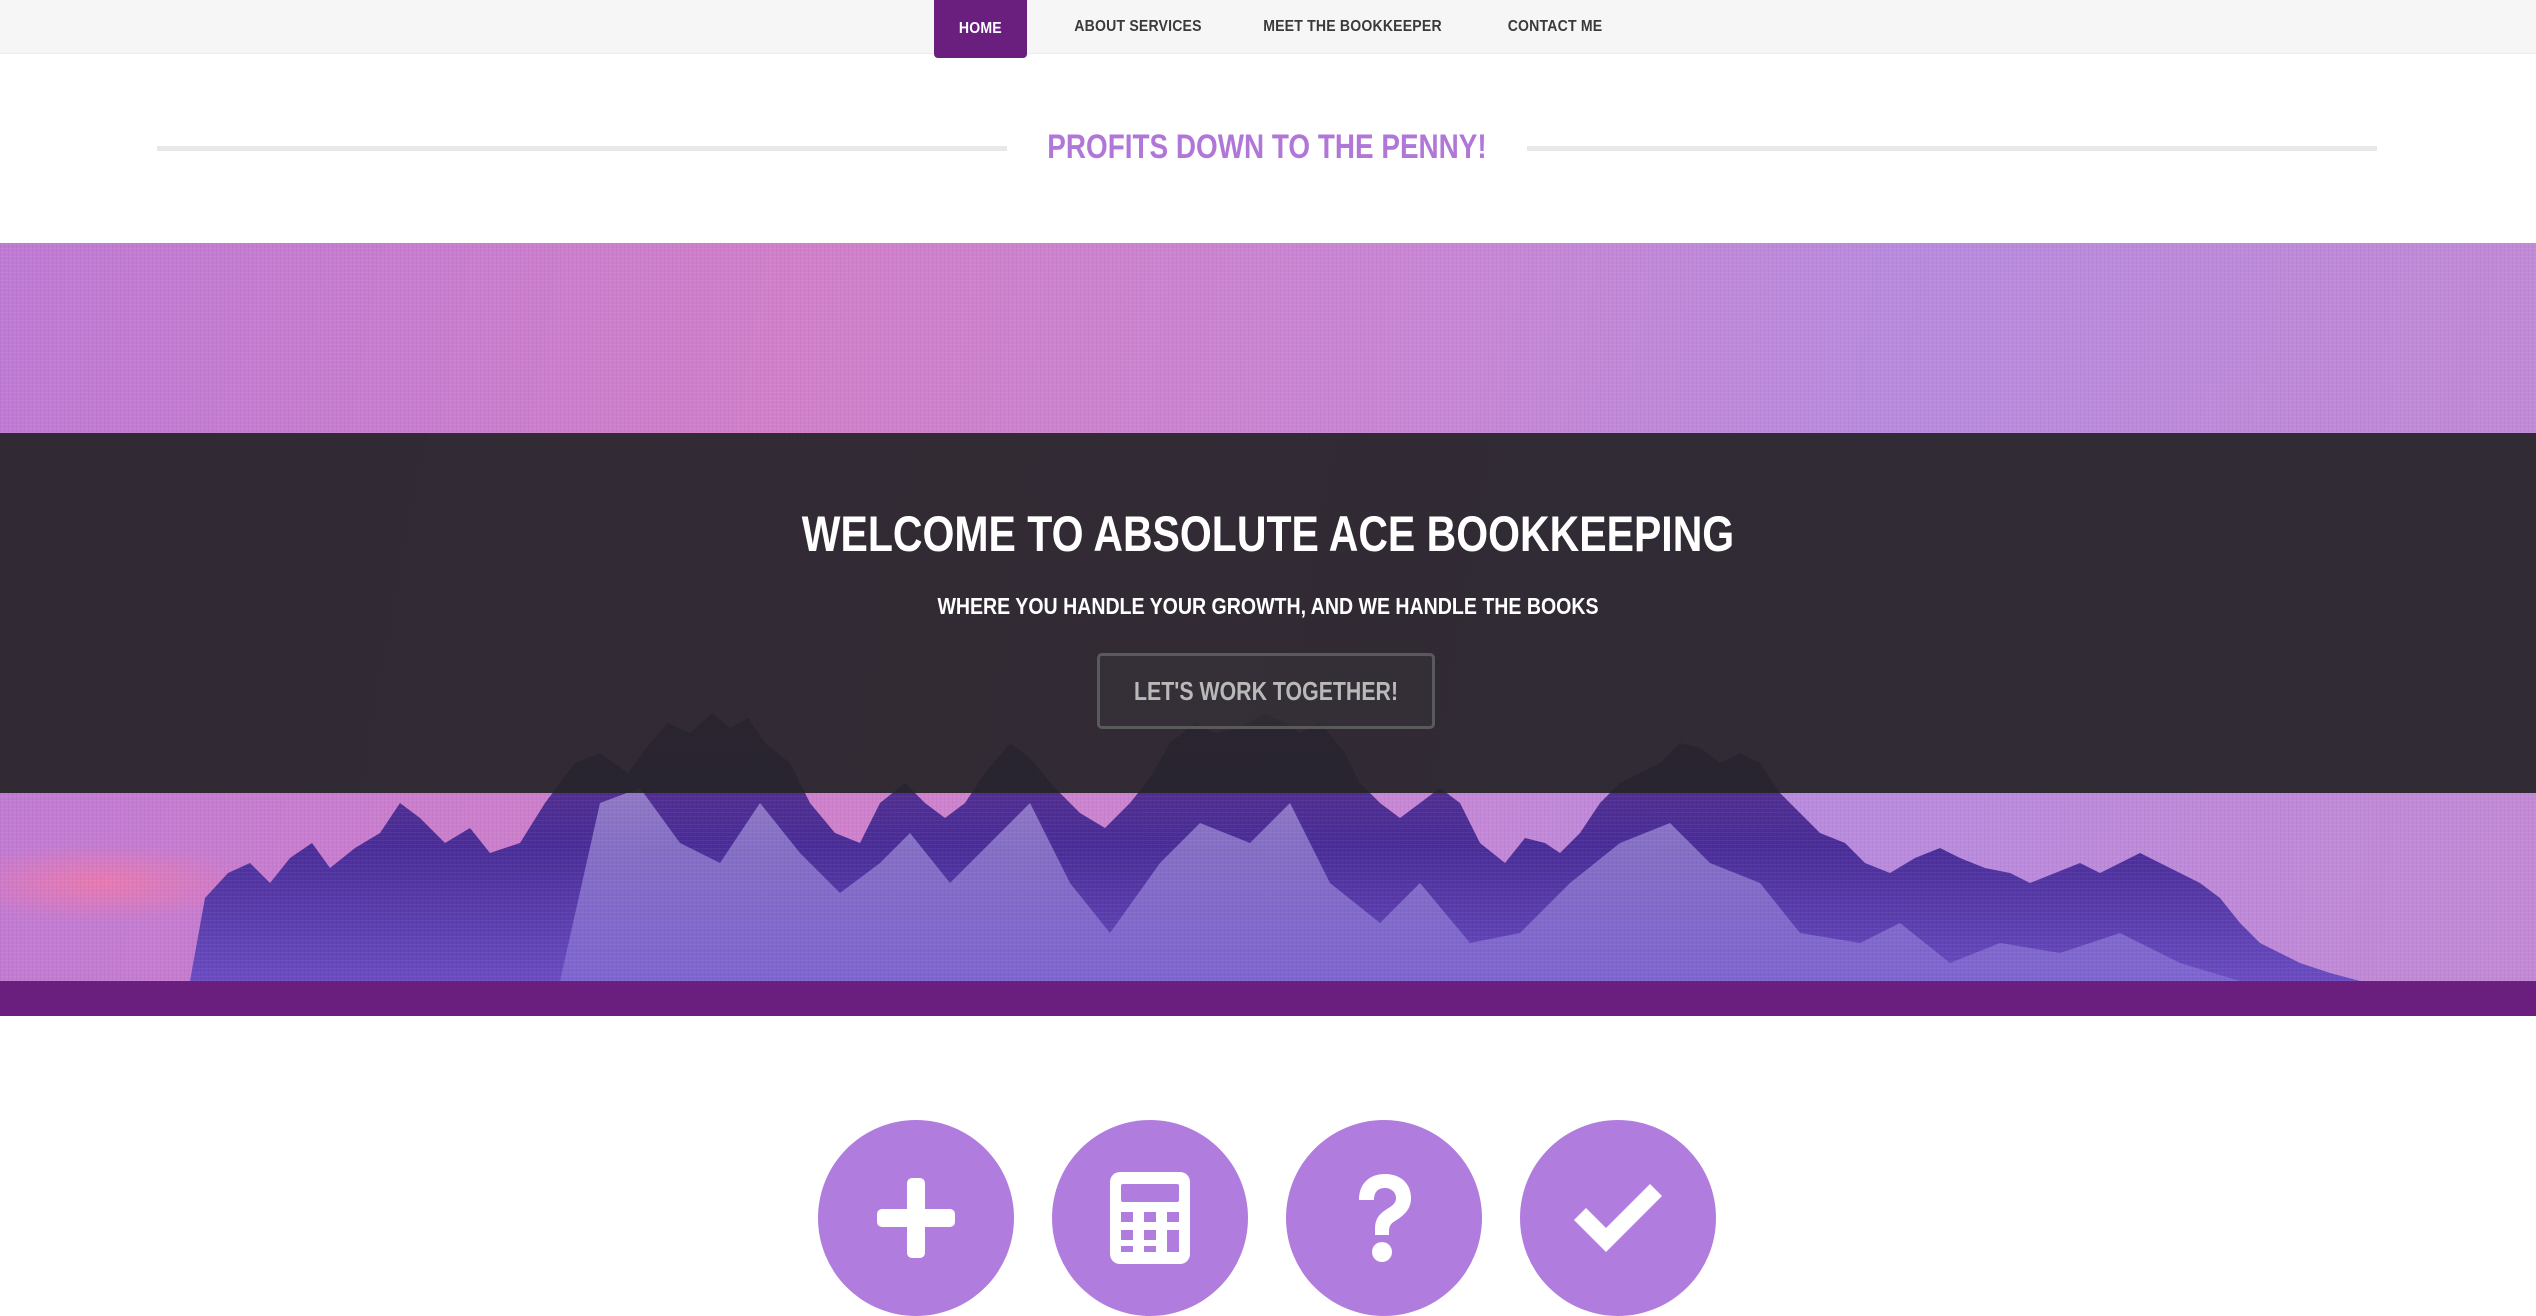 The height and width of the screenshot is (1316, 2536). Describe the element at coordinates (1353, 27) in the screenshot. I see `nav-item-meet-the-bookkeeper: MEET THE BOOKKEEPER` at that location.